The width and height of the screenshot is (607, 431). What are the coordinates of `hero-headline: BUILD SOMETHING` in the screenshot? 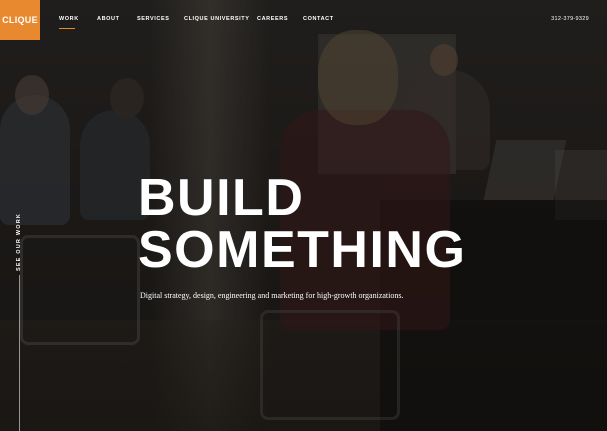 It's located at (302, 224).